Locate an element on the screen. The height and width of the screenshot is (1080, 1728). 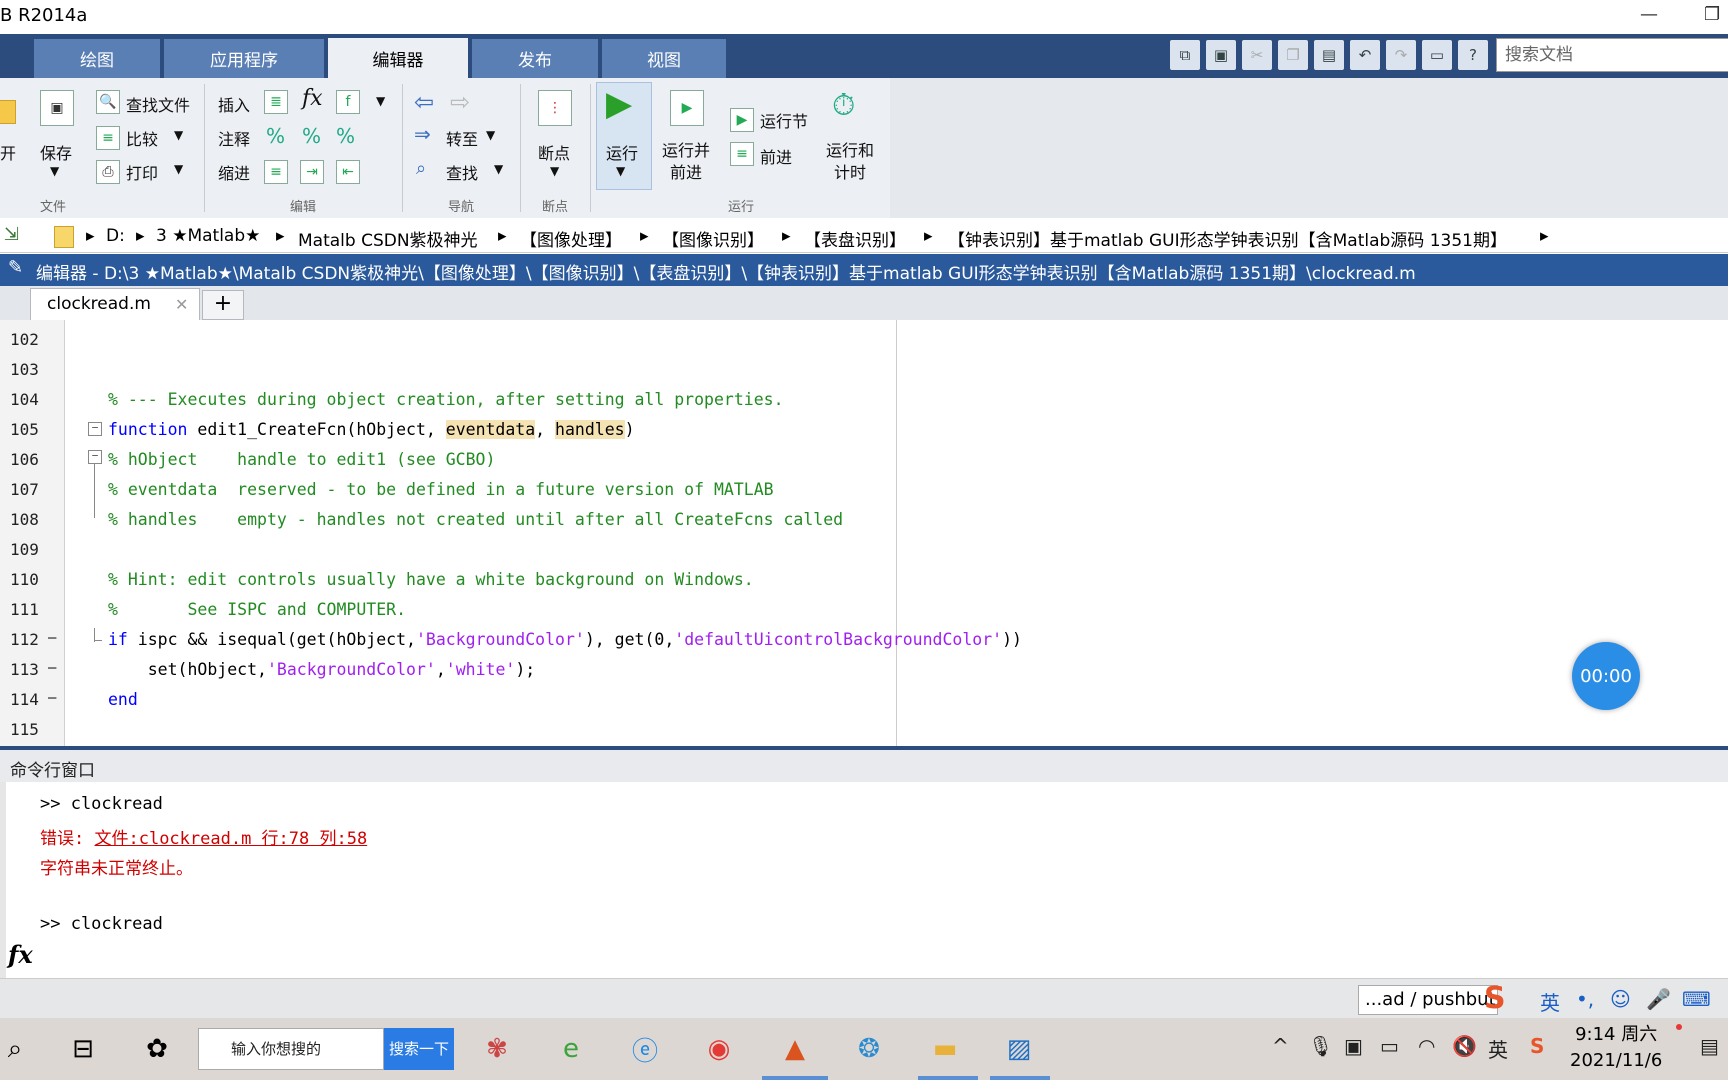
taskbar-search-button: 搜索一下 is located at coordinates (419, 1049).